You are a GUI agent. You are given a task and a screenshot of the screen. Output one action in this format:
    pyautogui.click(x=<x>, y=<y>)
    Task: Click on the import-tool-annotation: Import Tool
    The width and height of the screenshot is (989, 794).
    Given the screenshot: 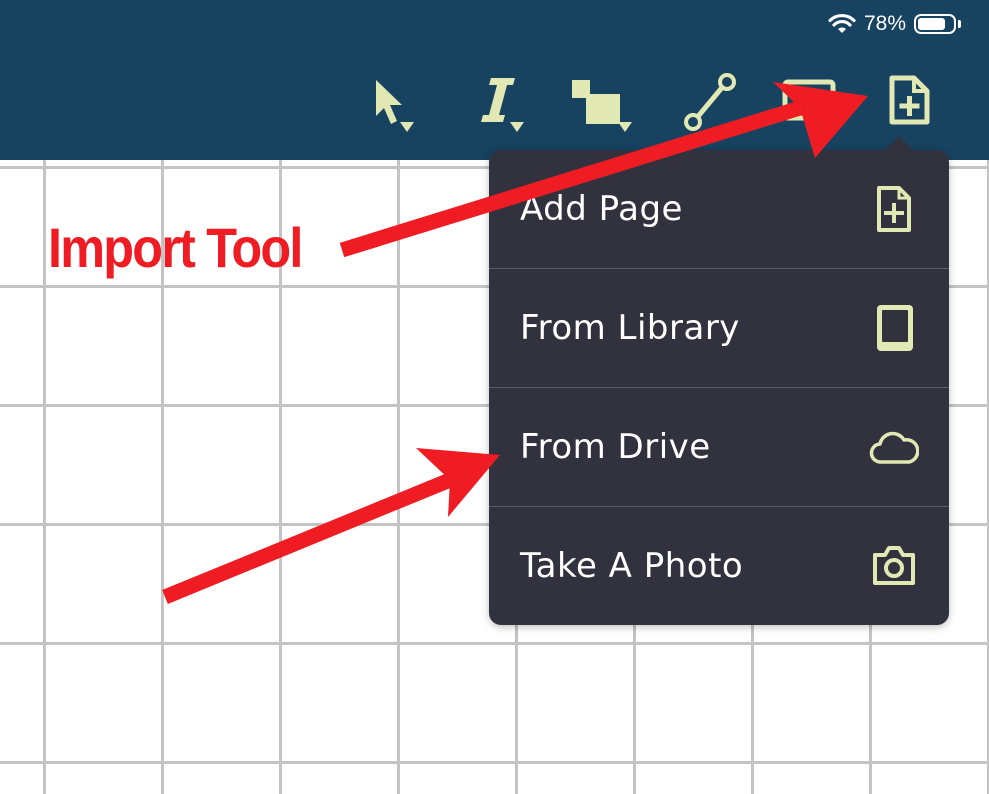 What is the action you would take?
    pyautogui.click(x=175, y=247)
    